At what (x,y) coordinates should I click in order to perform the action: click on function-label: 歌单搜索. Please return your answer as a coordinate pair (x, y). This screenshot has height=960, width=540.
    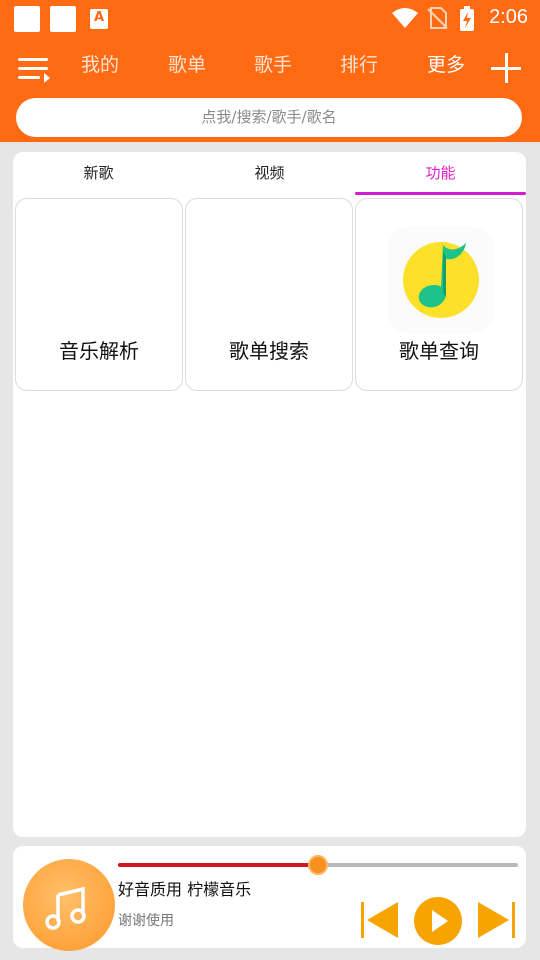
    Looking at the image, I should click on (269, 351).